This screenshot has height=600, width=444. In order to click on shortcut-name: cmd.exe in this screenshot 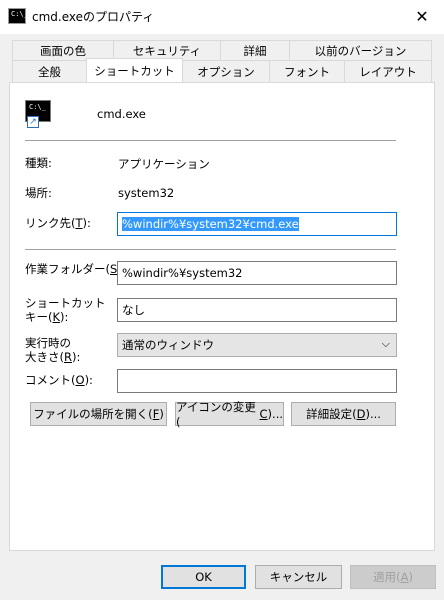, I will do `click(121, 114)`.